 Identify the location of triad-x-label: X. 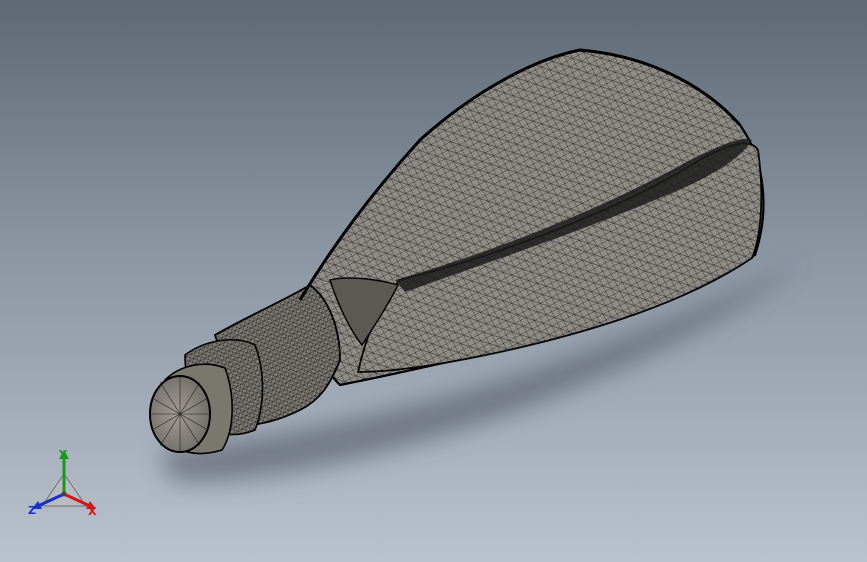
(92, 511).